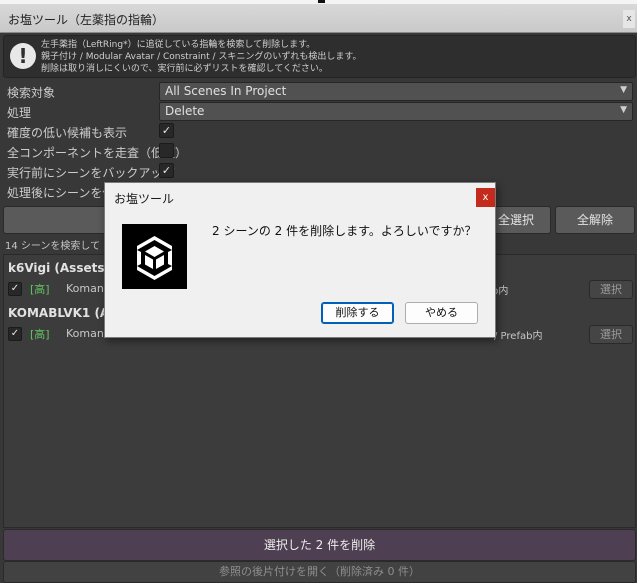 The width and height of the screenshot is (637, 583). Describe the element at coordinates (166, 150) in the screenshot. I see `scan-all-checkbox` at that location.